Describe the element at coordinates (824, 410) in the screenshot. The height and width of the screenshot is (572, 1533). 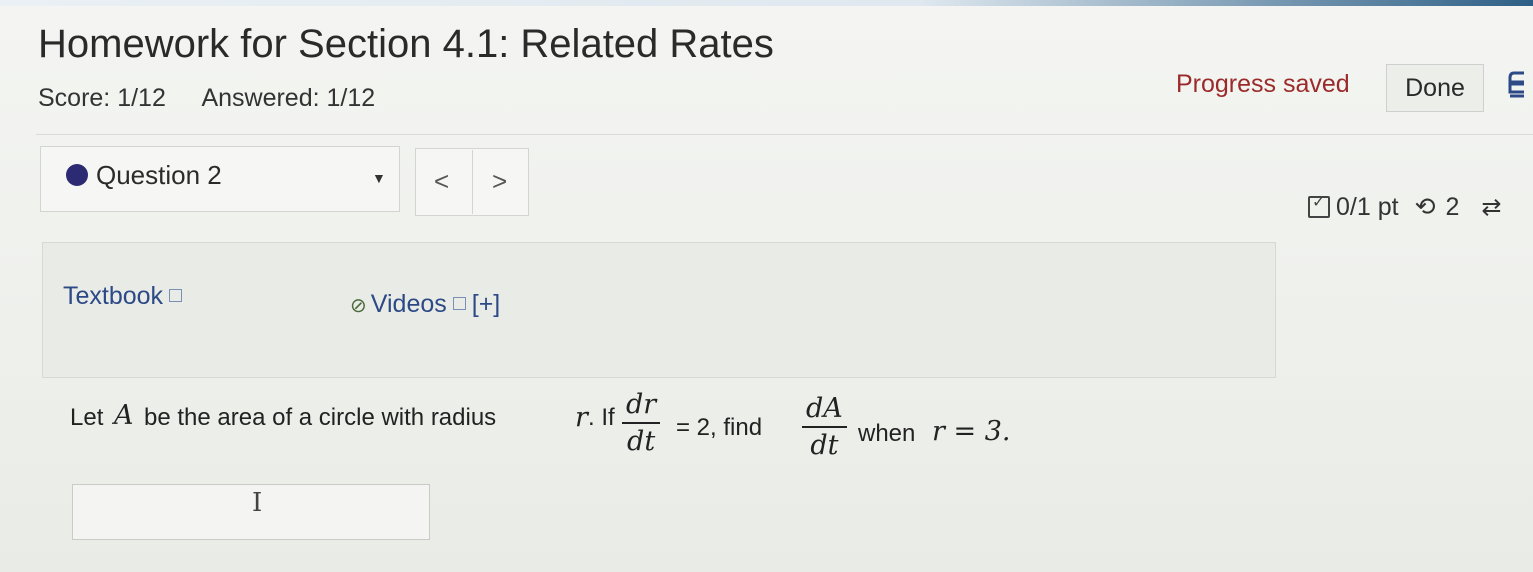
I see `fraction-numerator: dA` at that location.